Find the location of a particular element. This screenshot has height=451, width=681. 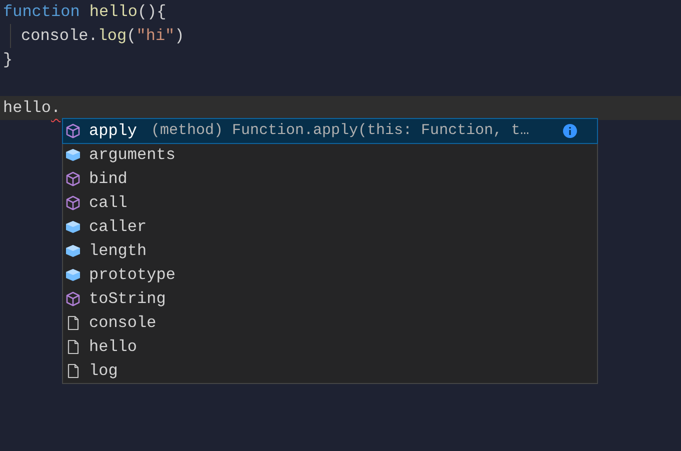

suggestion-item: prototype is located at coordinates (330, 275).